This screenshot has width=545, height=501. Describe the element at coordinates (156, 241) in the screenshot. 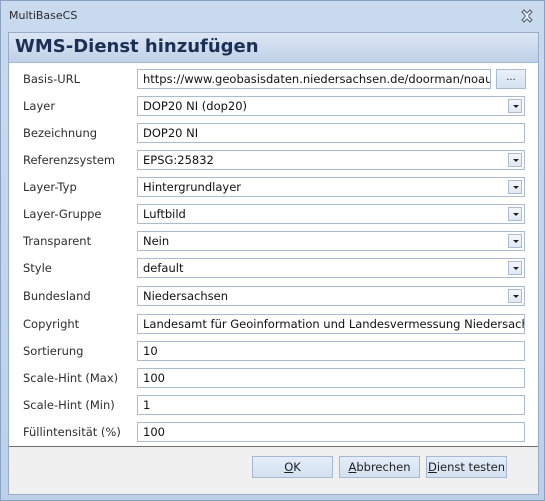

I see `transparent-value: Nein` at that location.